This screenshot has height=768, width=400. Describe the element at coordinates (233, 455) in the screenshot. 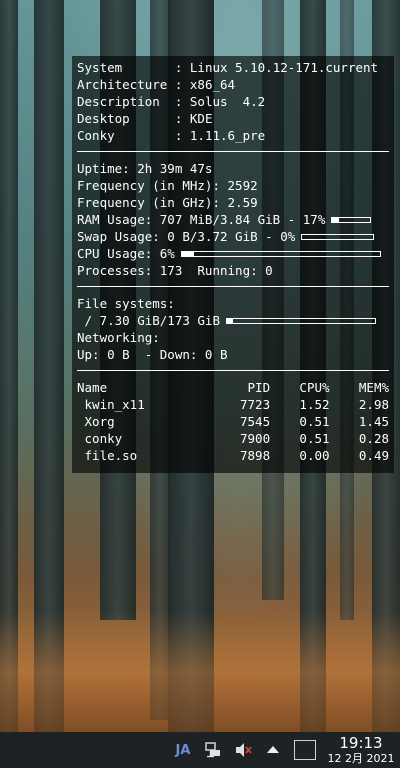

I see `table-row: file.so 7898 0.00 0.49` at that location.